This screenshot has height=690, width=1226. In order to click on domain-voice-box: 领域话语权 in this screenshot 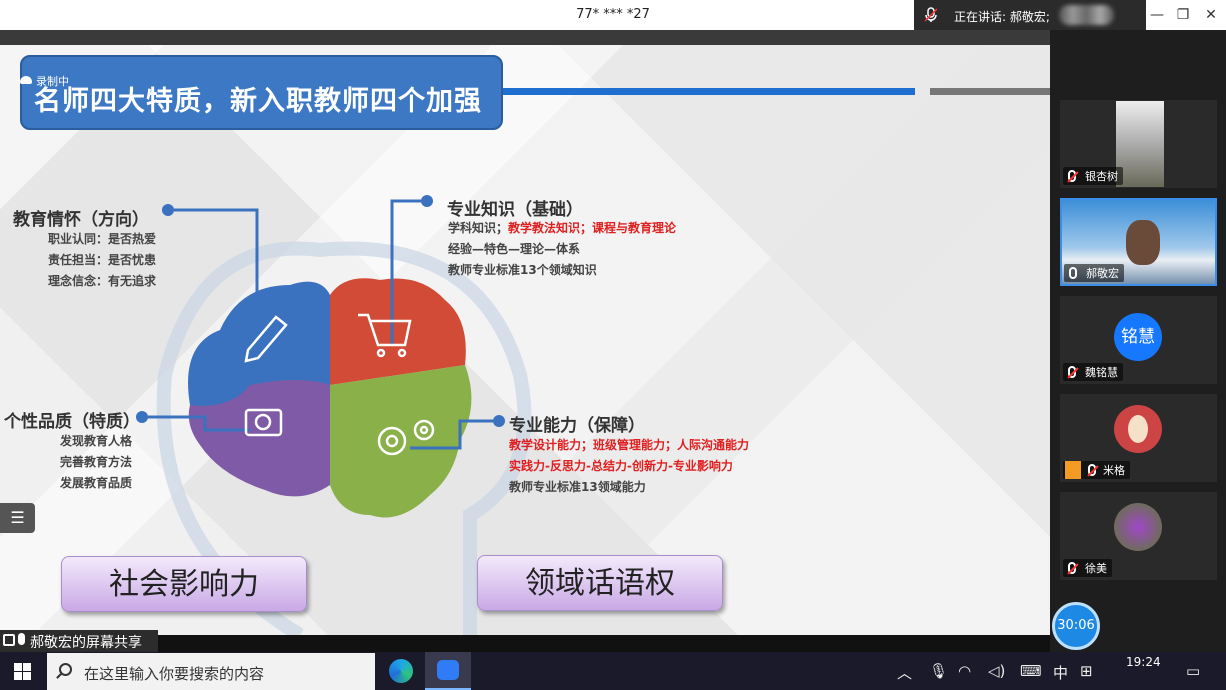, I will do `click(600, 583)`.